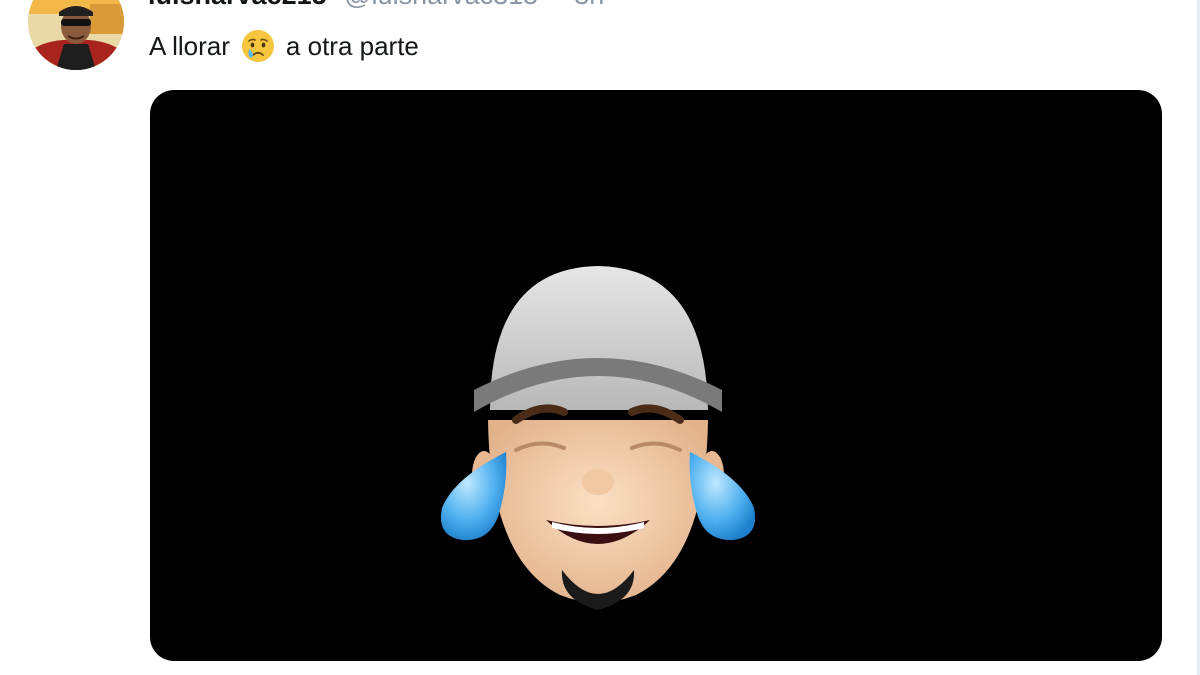  Describe the element at coordinates (441, 5) in the screenshot. I see `user-handle: @luisharvac315` at that location.